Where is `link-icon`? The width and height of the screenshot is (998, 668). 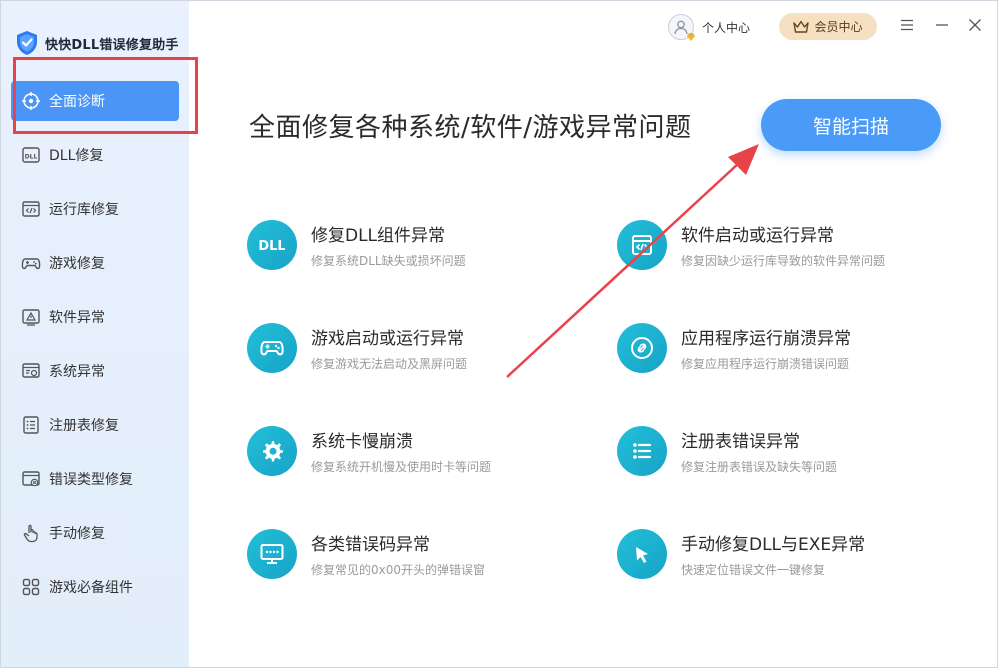 link-icon is located at coordinates (642, 348).